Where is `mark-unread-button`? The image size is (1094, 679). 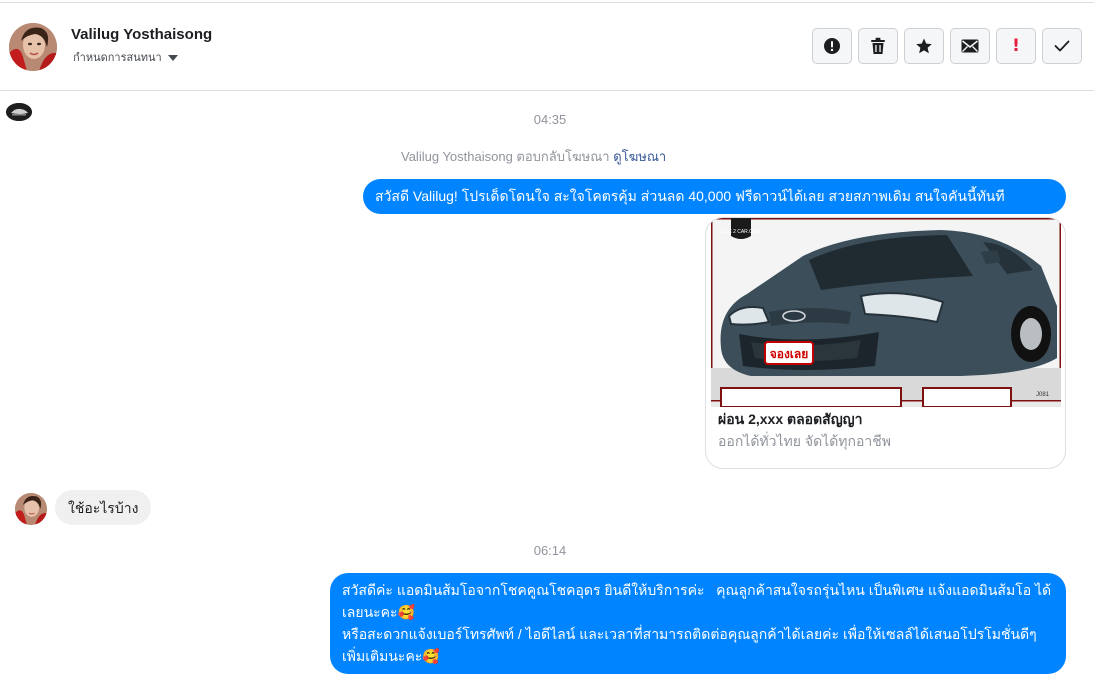
mark-unread-button is located at coordinates (970, 46).